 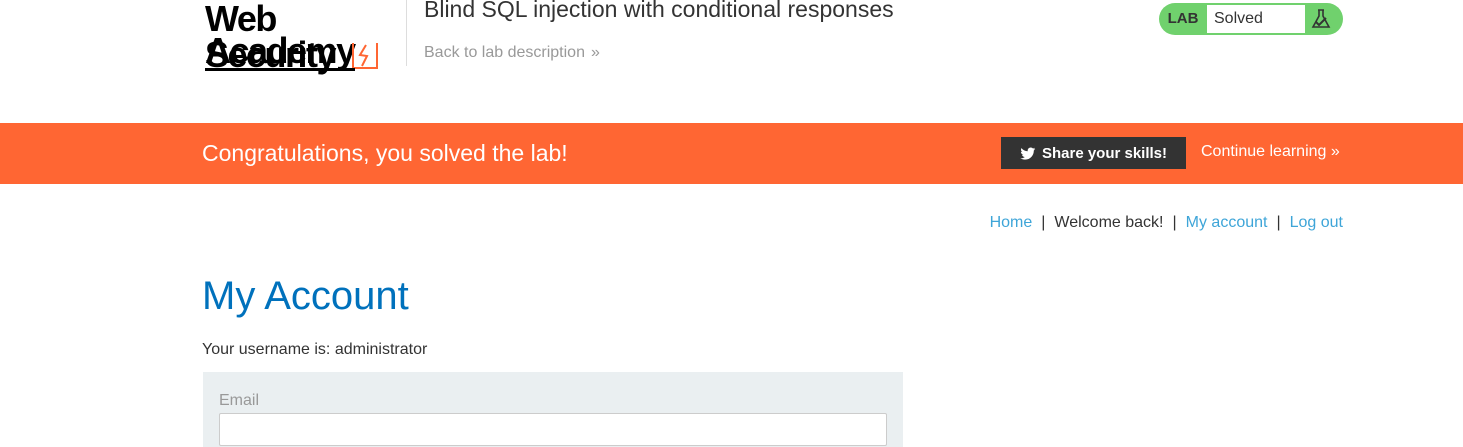 What do you see at coordinates (1166, 223) in the screenshot?
I see `account-nav: Home | Welcome back! | My account | Log out` at bounding box center [1166, 223].